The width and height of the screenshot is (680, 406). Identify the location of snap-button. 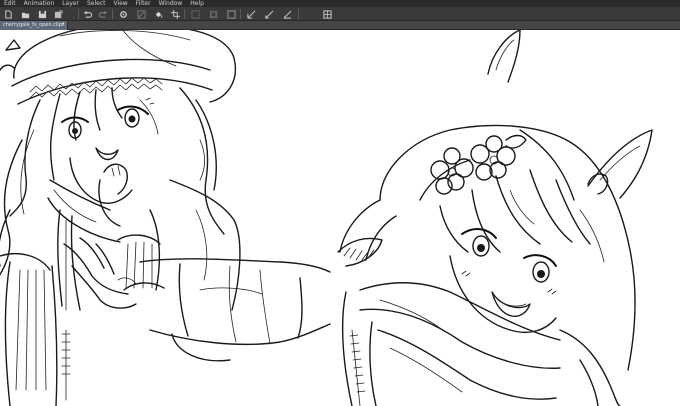
(269, 14).